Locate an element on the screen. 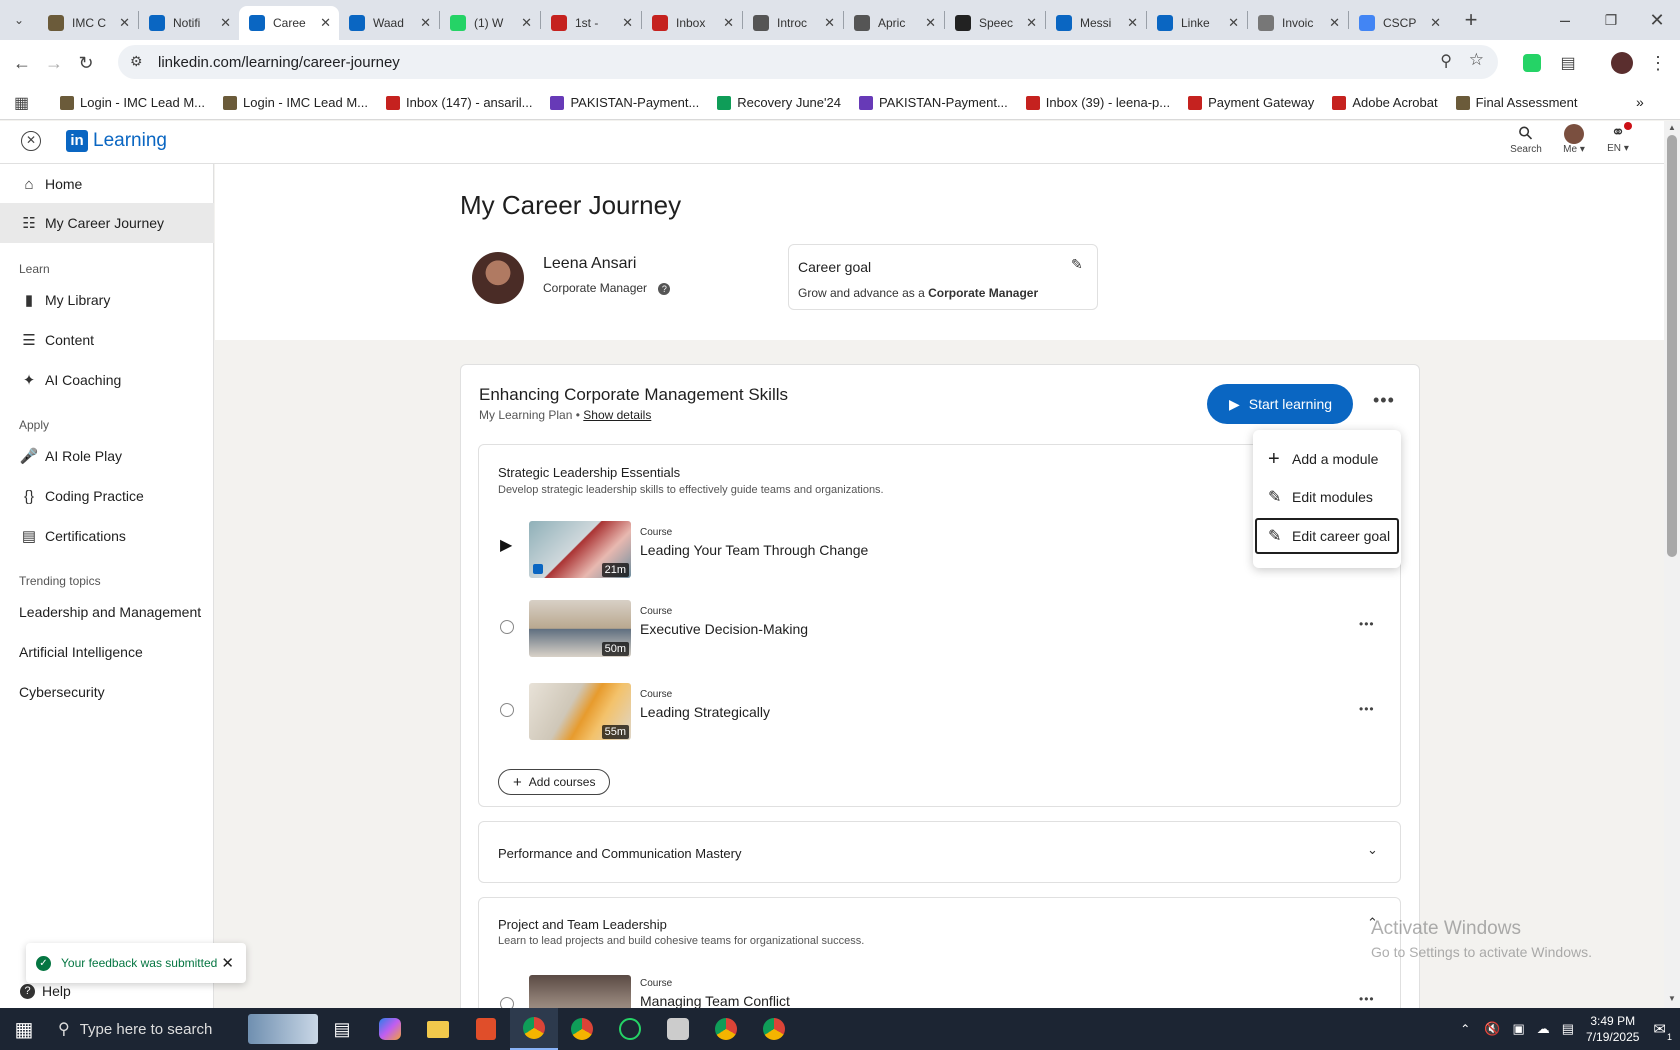  edit-goal-pencil-icon: ✎ is located at coordinates (1077, 264).